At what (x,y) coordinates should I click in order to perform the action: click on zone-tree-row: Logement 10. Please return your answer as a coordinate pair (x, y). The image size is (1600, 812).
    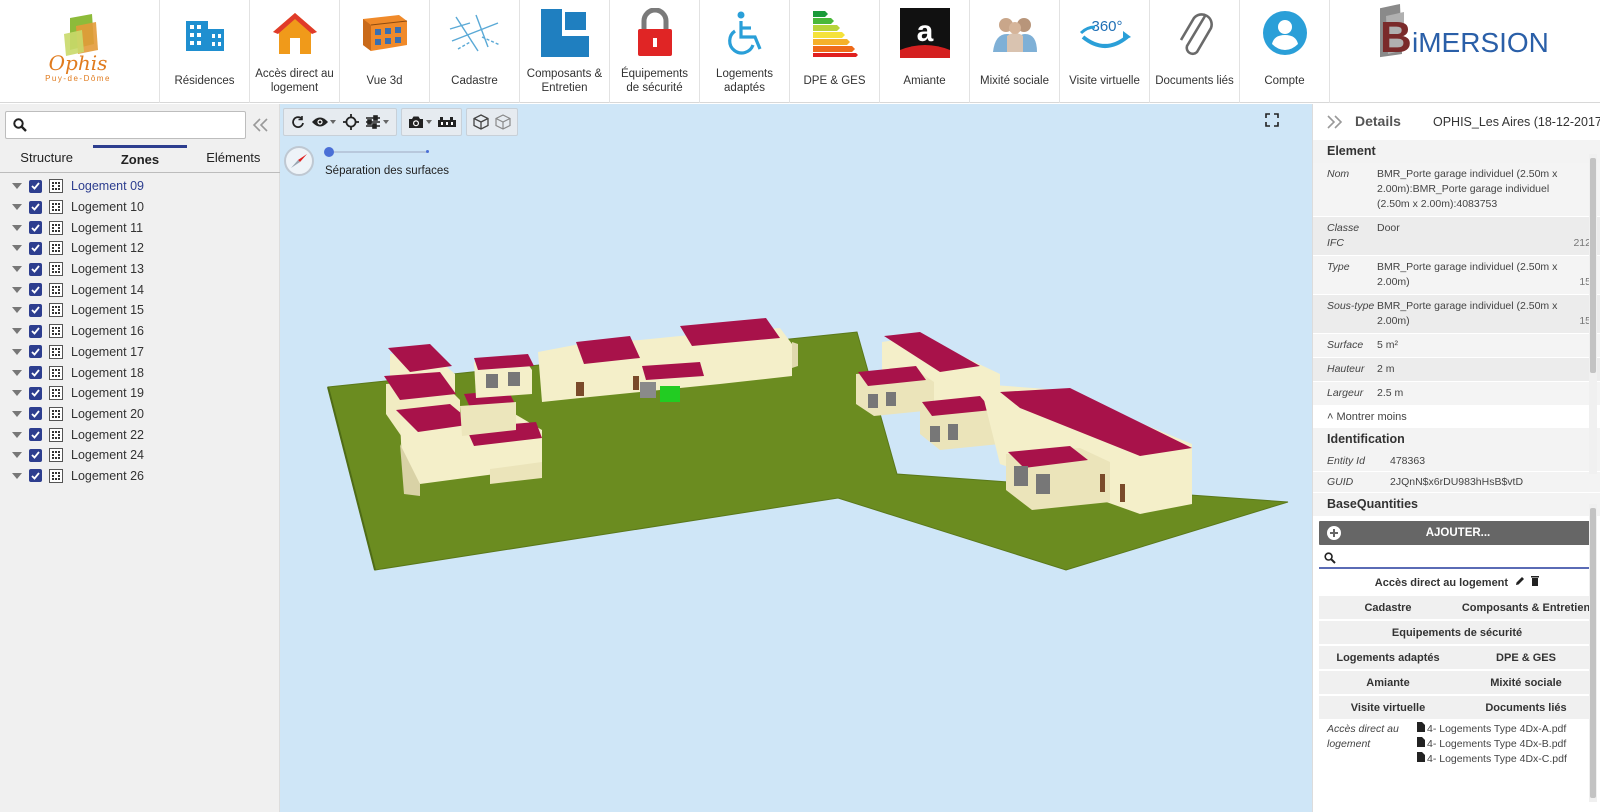
    Looking at the image, I should click on (140, 207).